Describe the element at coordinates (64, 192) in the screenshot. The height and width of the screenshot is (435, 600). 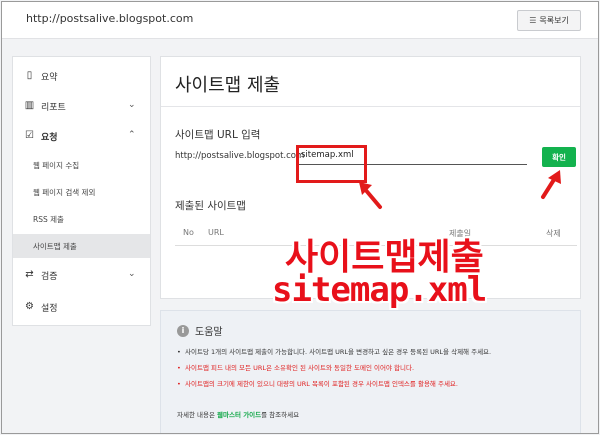
I see `sidebar-subitem-label: 웹 페이지 검색 제외` at that location.